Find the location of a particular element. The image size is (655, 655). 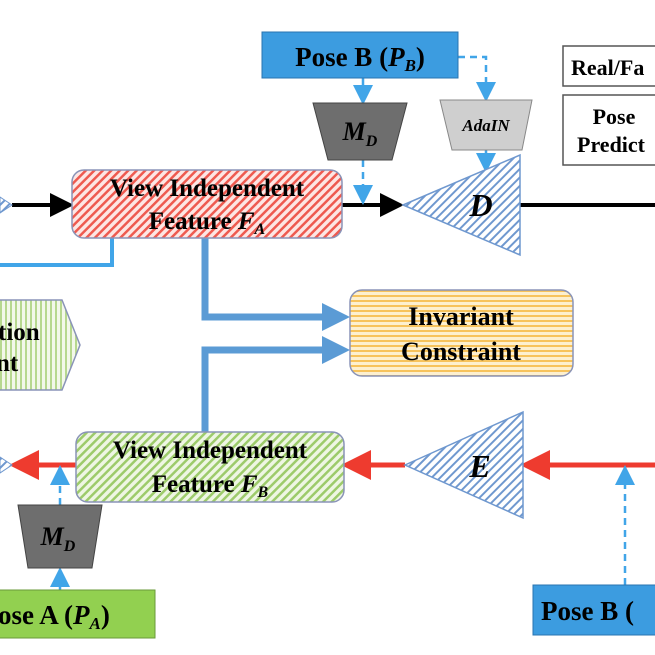

left-hexagon-block: tion nt is located at coordinates (40, 345).